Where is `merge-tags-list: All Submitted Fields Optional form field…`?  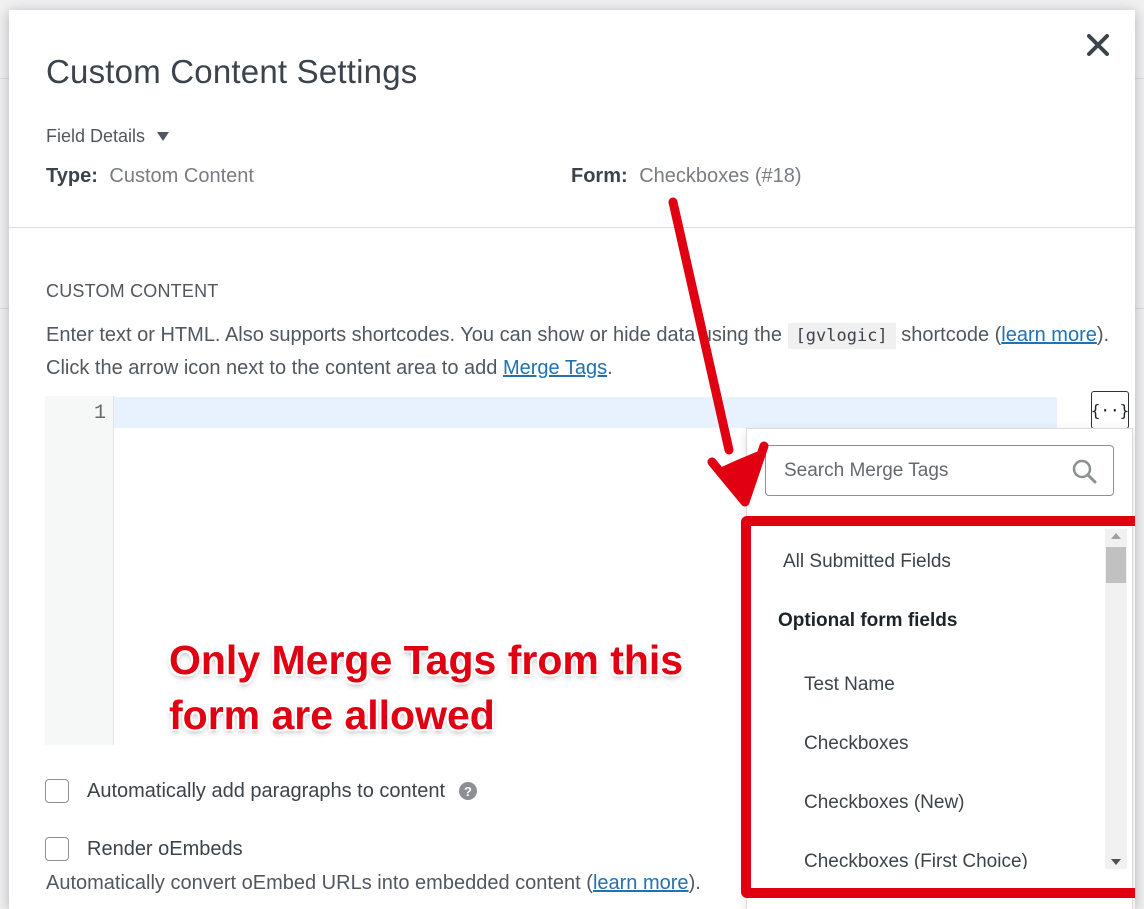 merge-tags-list: All Submitted Fields Optional form field… is located at coordinates (926, 699).